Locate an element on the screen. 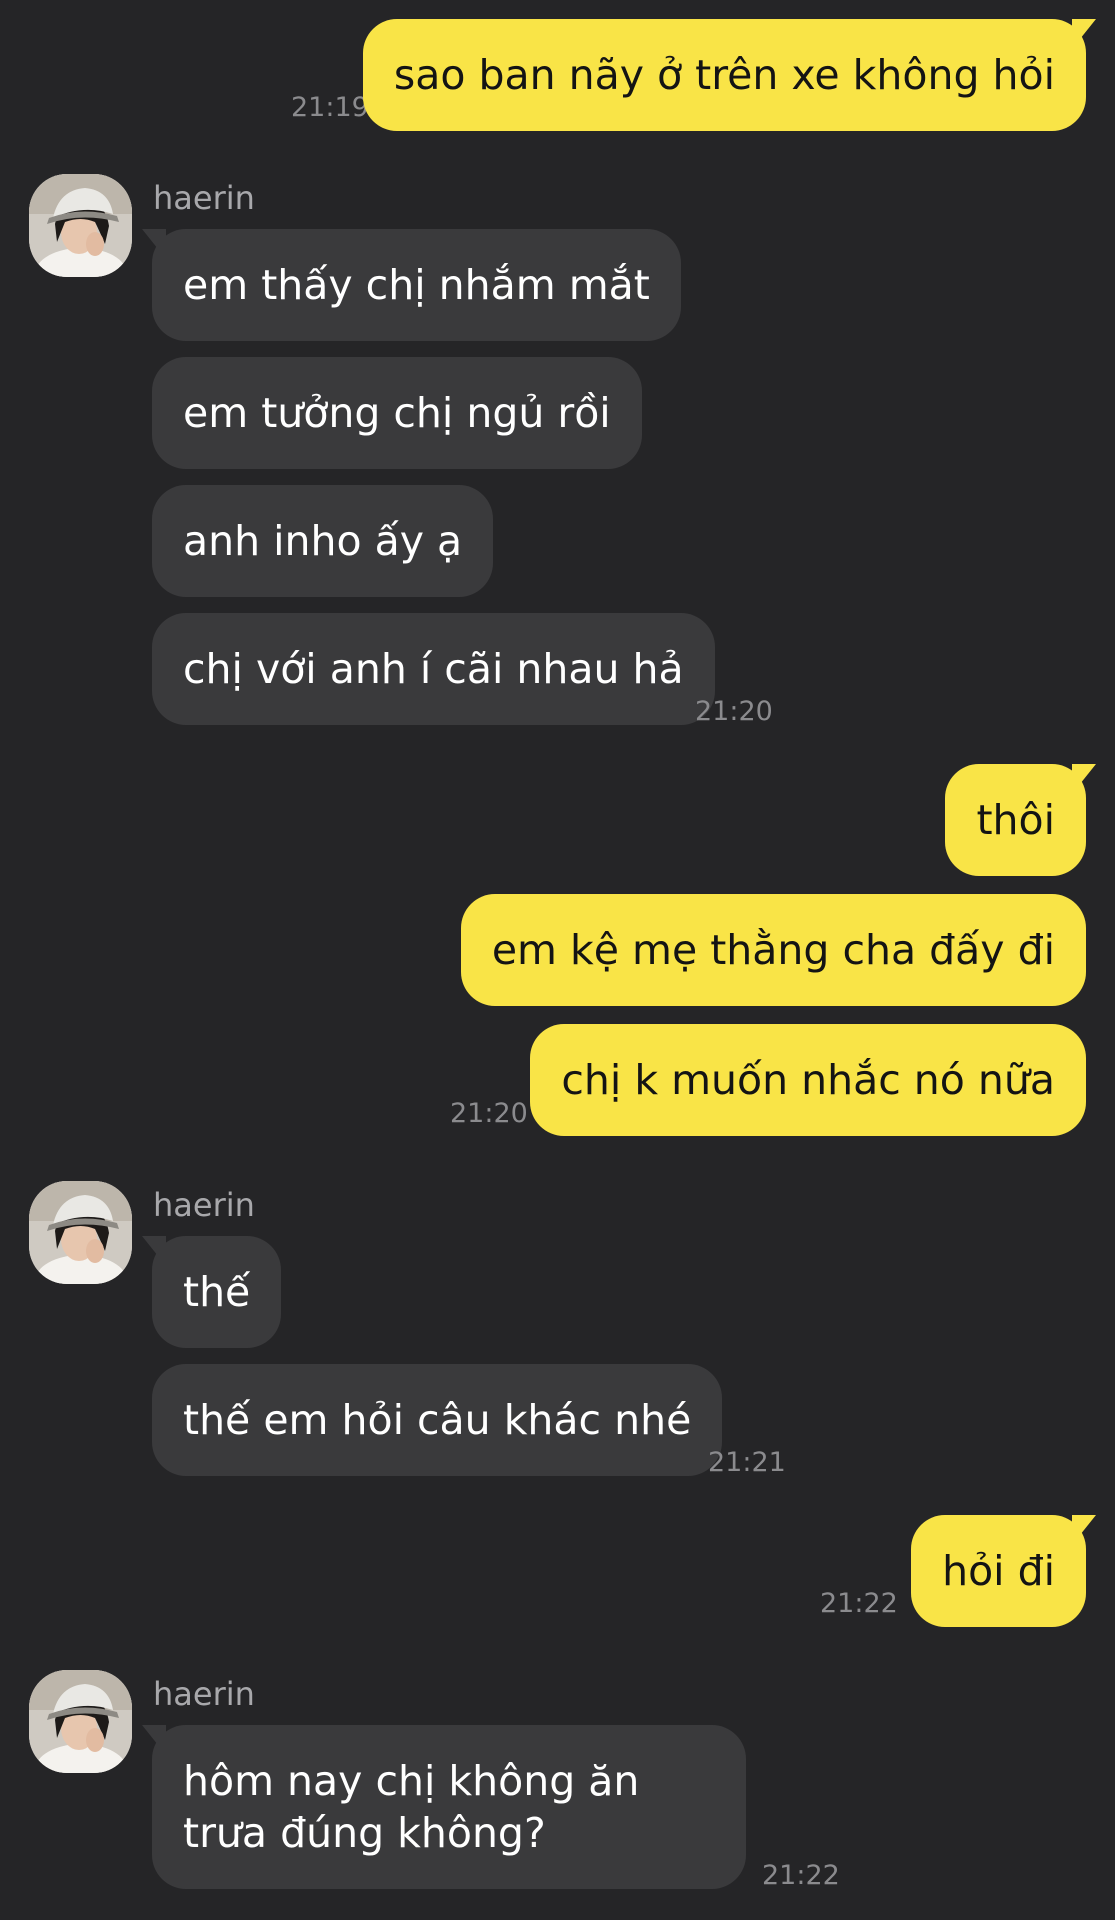 The image size is (1115, 1920). message-text: anh inho ấy ạ is located at coordinates (323, 541).